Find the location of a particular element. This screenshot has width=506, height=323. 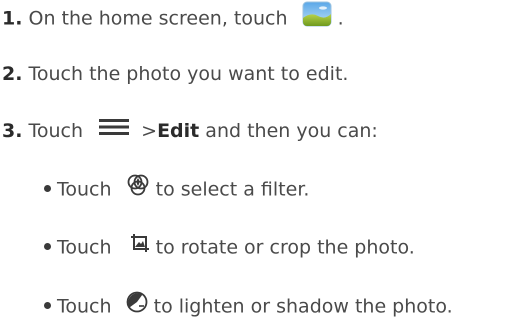

bullet-text-end: to rotate or crop the photo. is located at coordinates (285, 247).